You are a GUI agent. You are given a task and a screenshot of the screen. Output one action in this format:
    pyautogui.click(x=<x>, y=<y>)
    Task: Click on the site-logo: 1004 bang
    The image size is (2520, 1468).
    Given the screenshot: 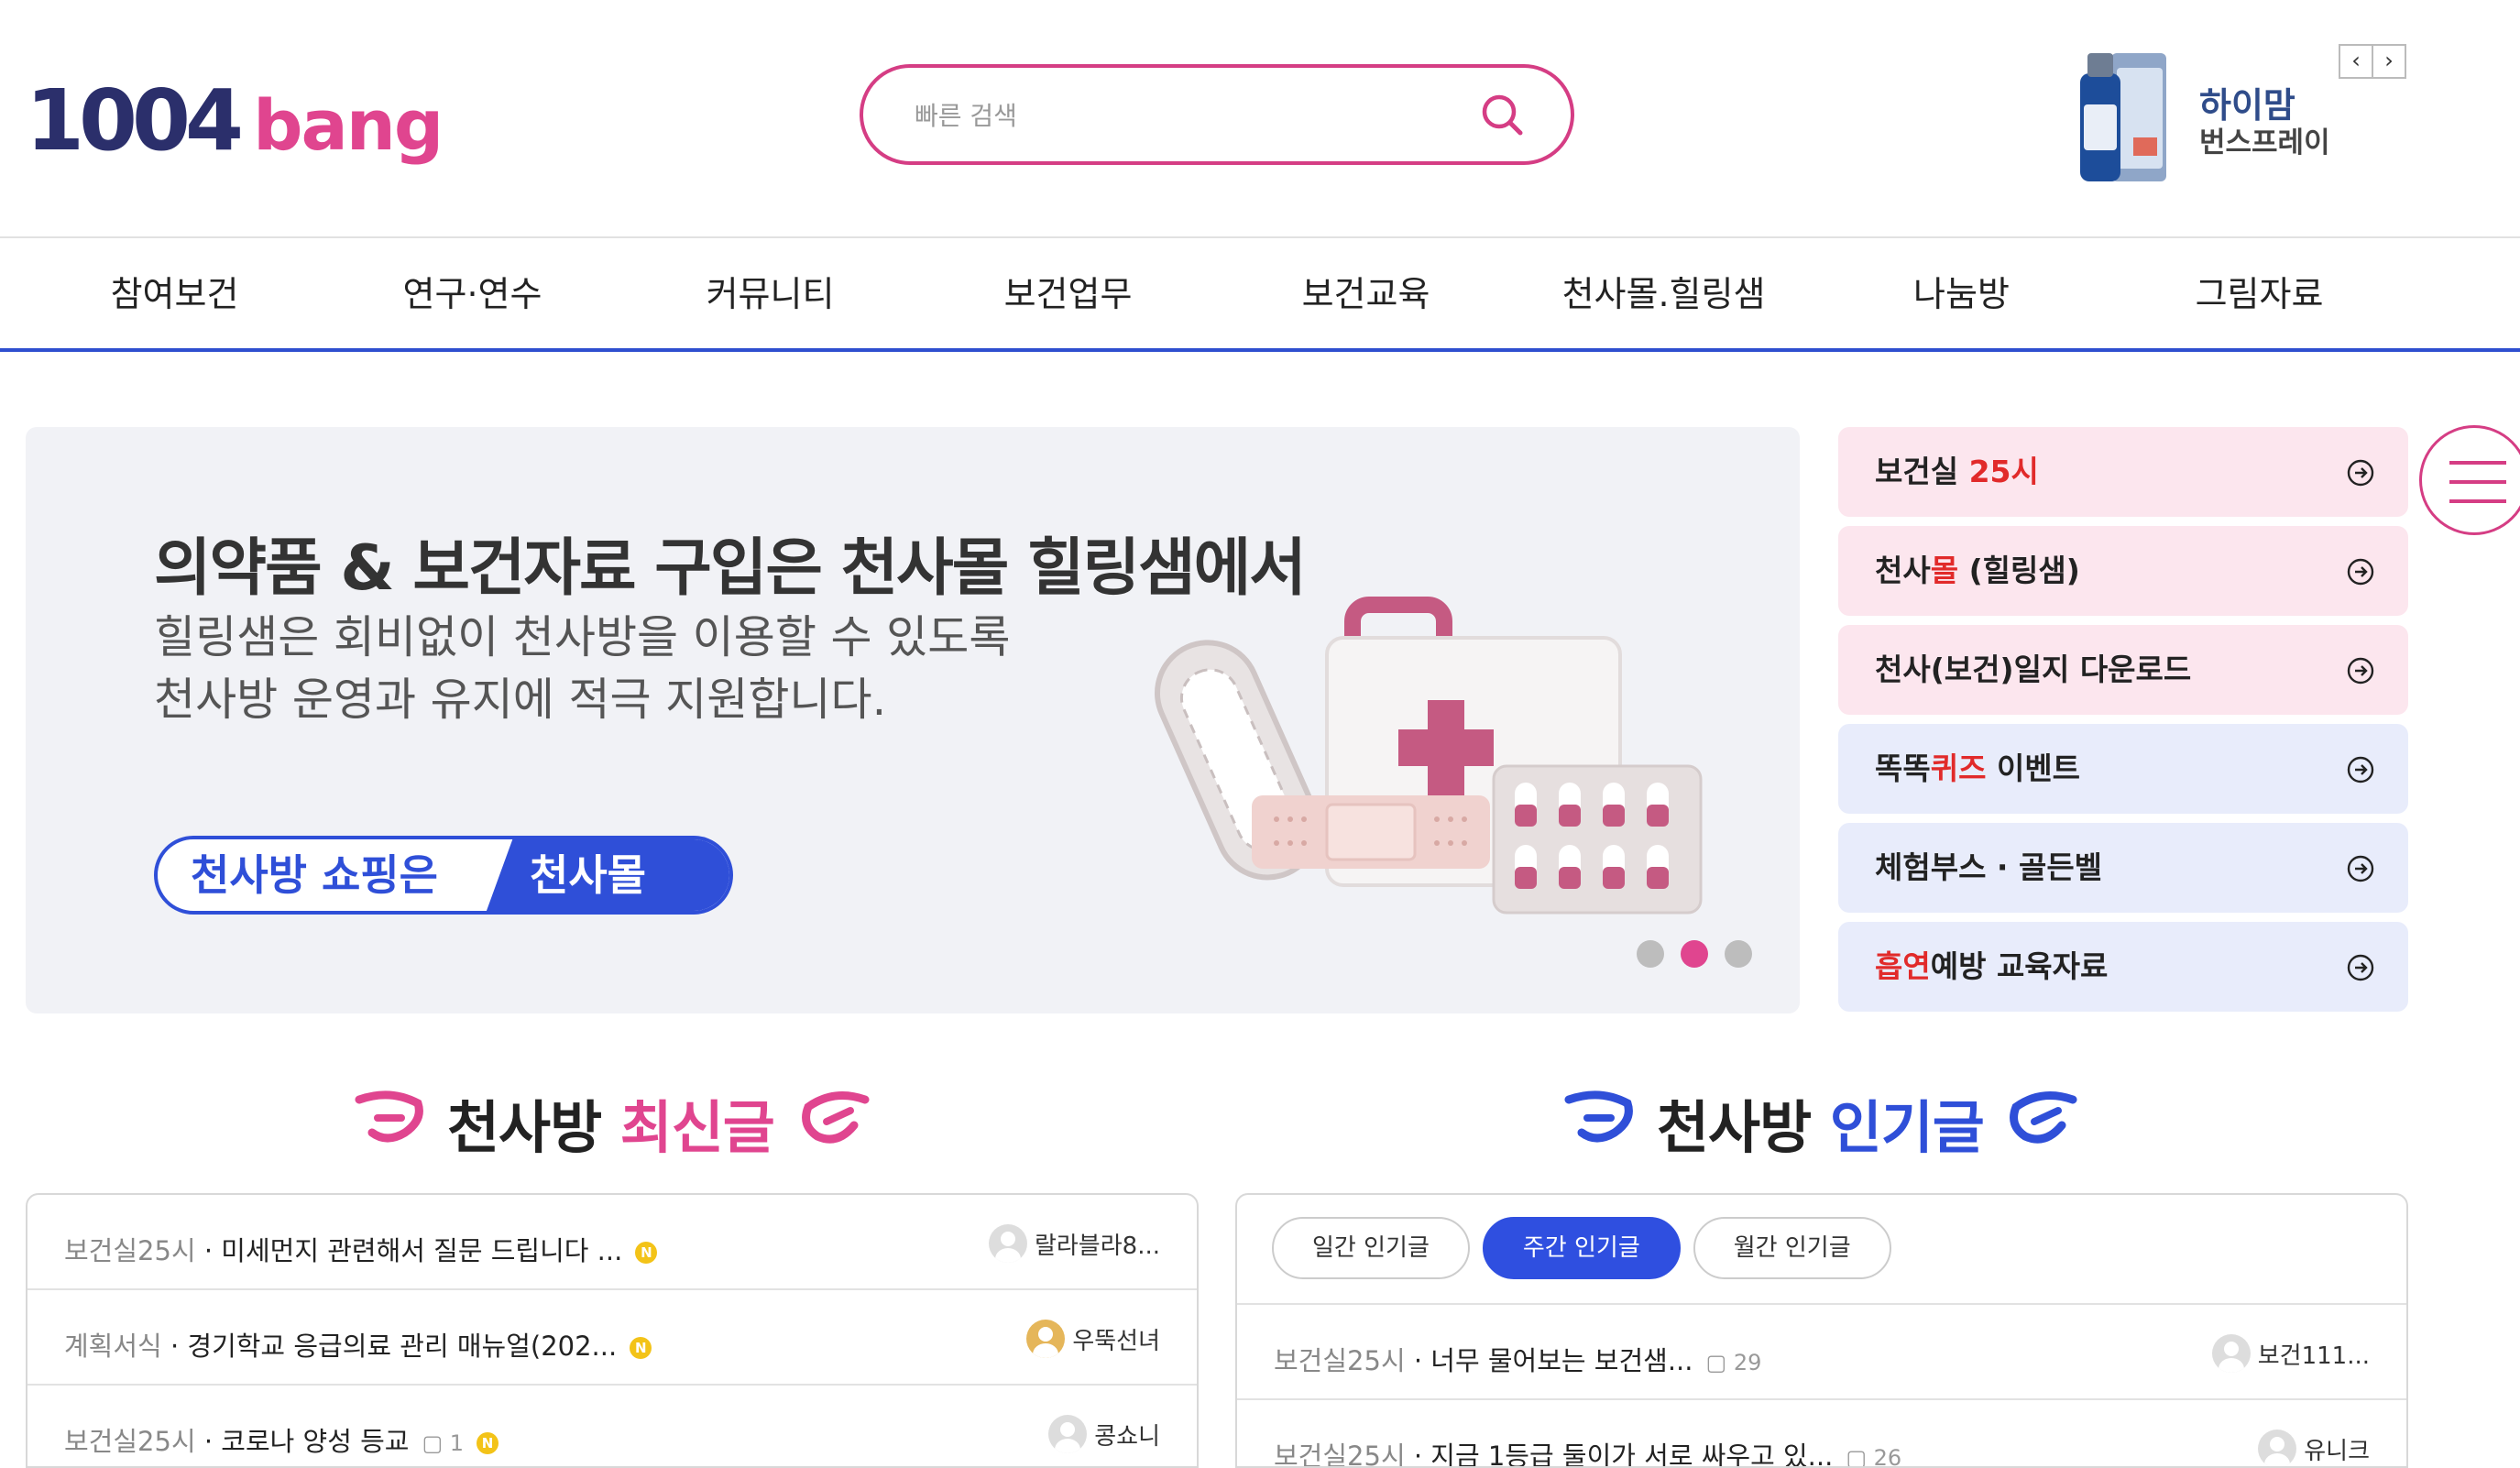 What is the action you would take?
    pyautogui.click(x=235, y=121)
    